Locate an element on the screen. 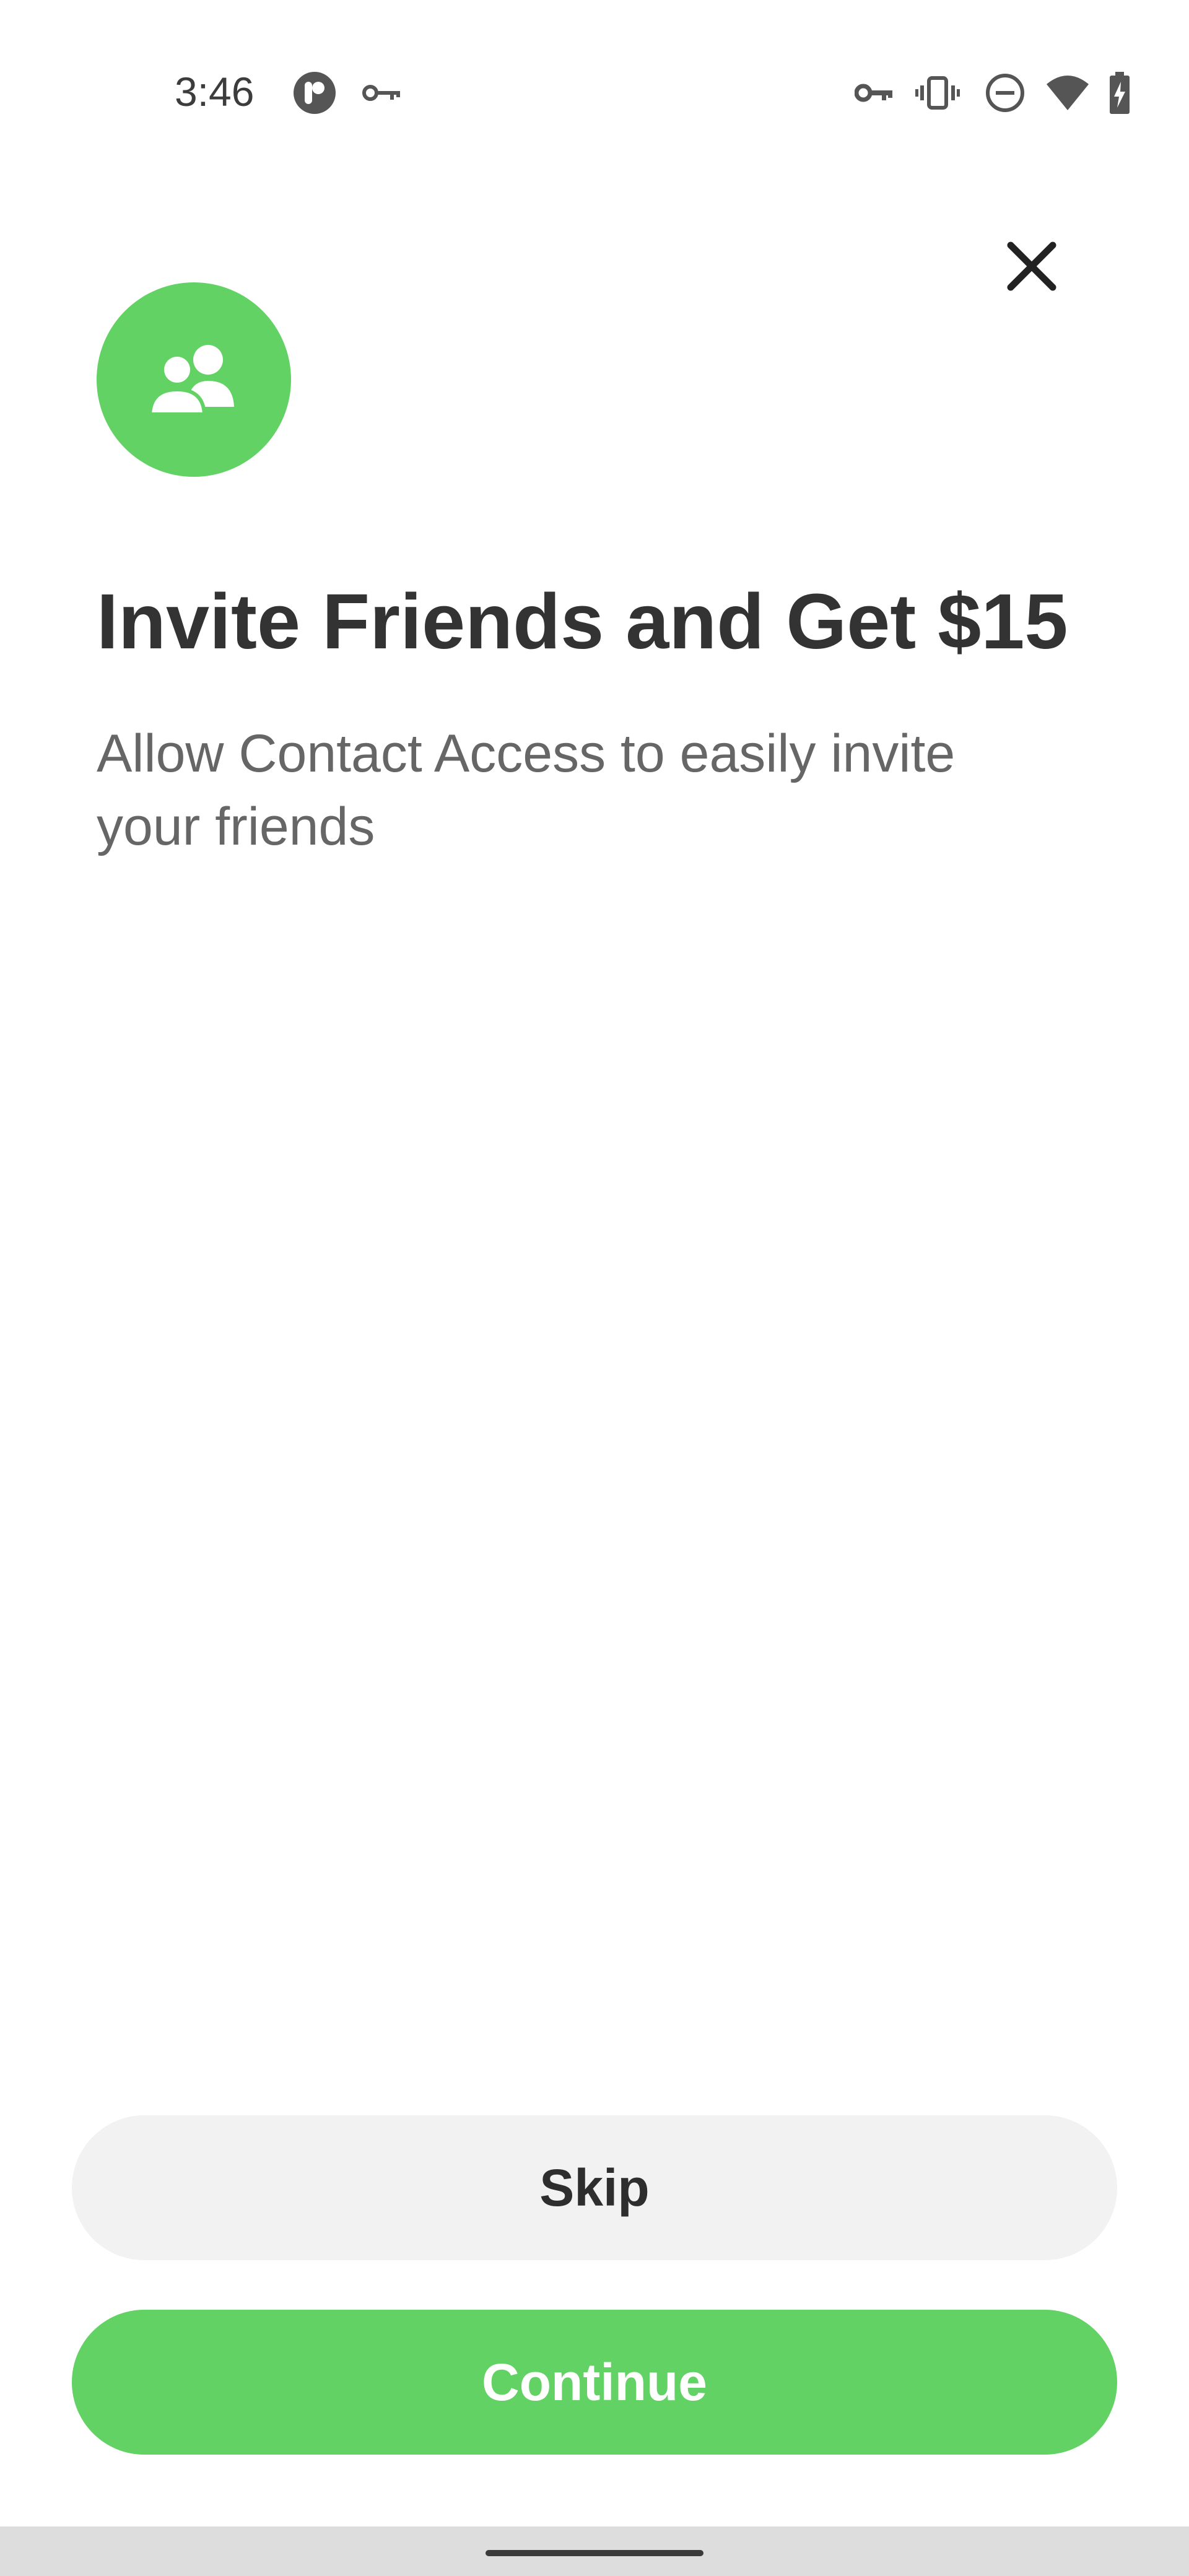 The height and width of the screenshot is (2576, 1189). close-icon is located at coordinates (1031, 266).